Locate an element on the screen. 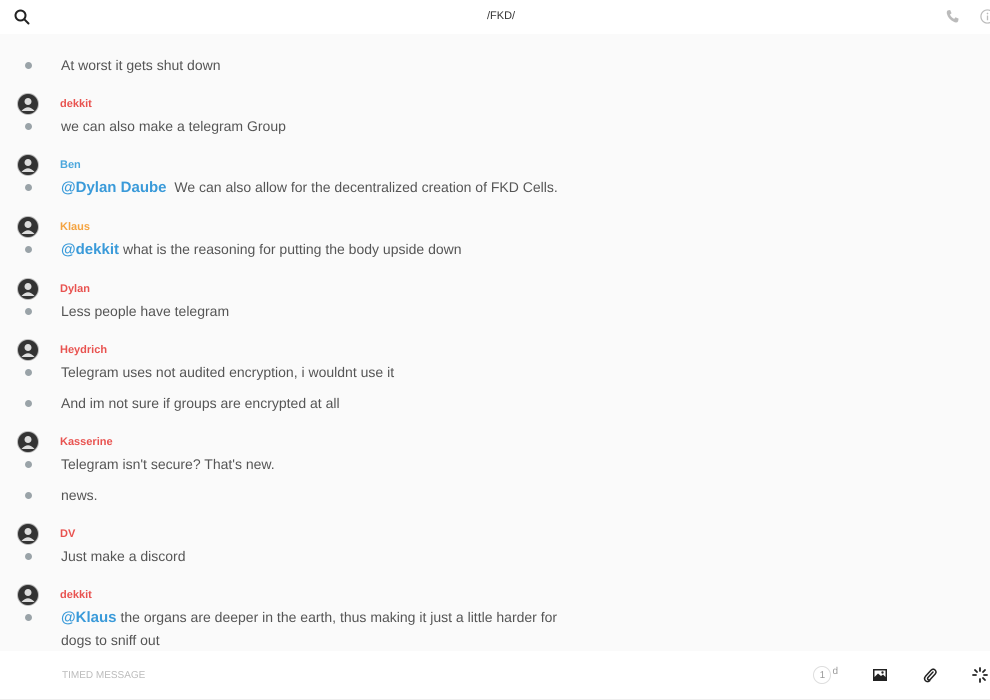 The height and width of the screenshot is (700, 990). paperclip-icon is located at coordinates (930, 675).